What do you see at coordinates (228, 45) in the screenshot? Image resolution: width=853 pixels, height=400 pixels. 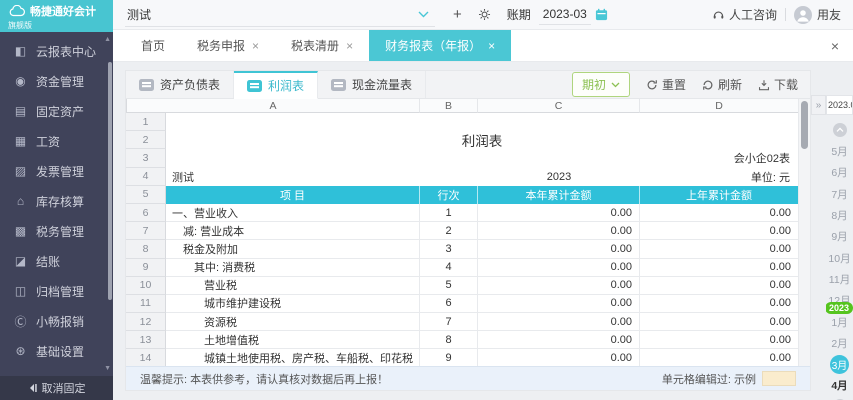 I see `tab: 税务申报 ×` at bounding box center [228, 45].